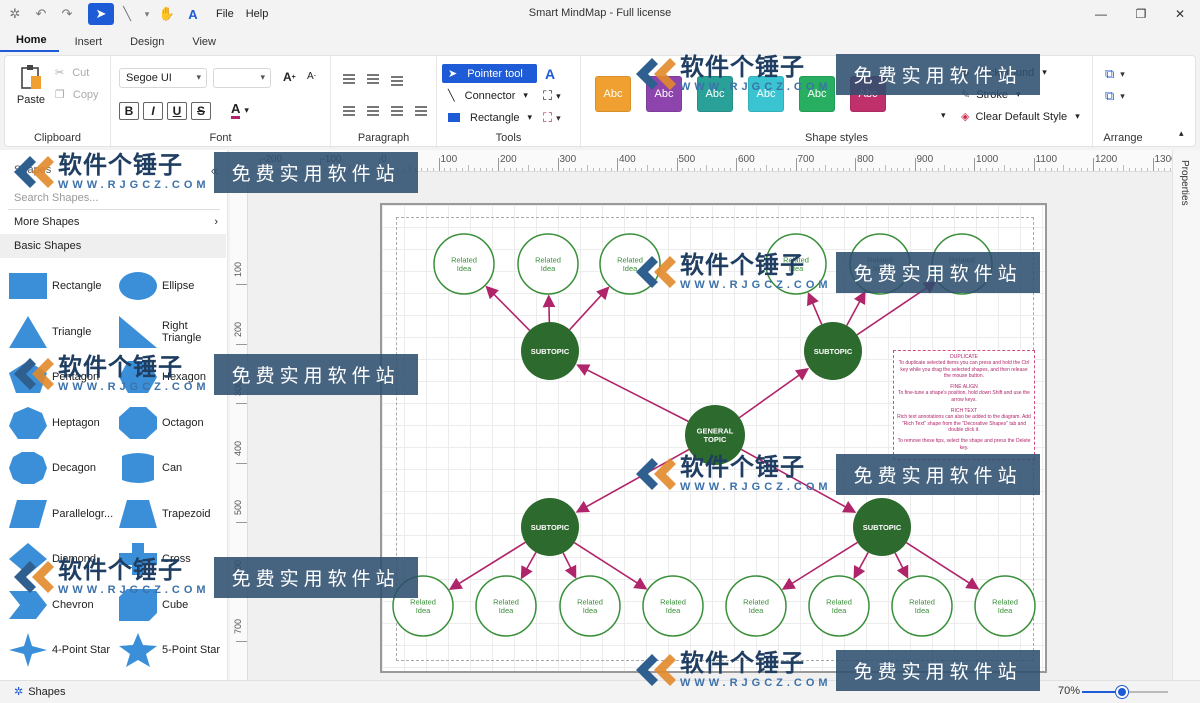 This screenshot has width=1200, height=703. Describe the element at coordinates (550, 74) in the screenshot. I see `text-tool-button: A` at that location.